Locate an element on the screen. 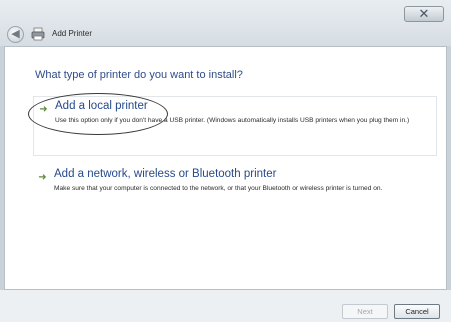 Image resolution: width=451 pixels, height=322 pixels. back-button: ◀ is located at coordinates (15, 34).